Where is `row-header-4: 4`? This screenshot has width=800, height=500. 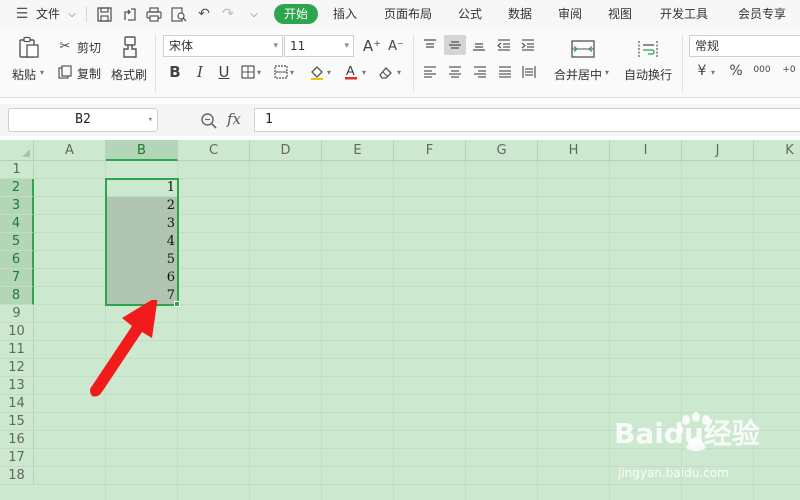 row-header-4: 4 is located at coordinates (17, 224).